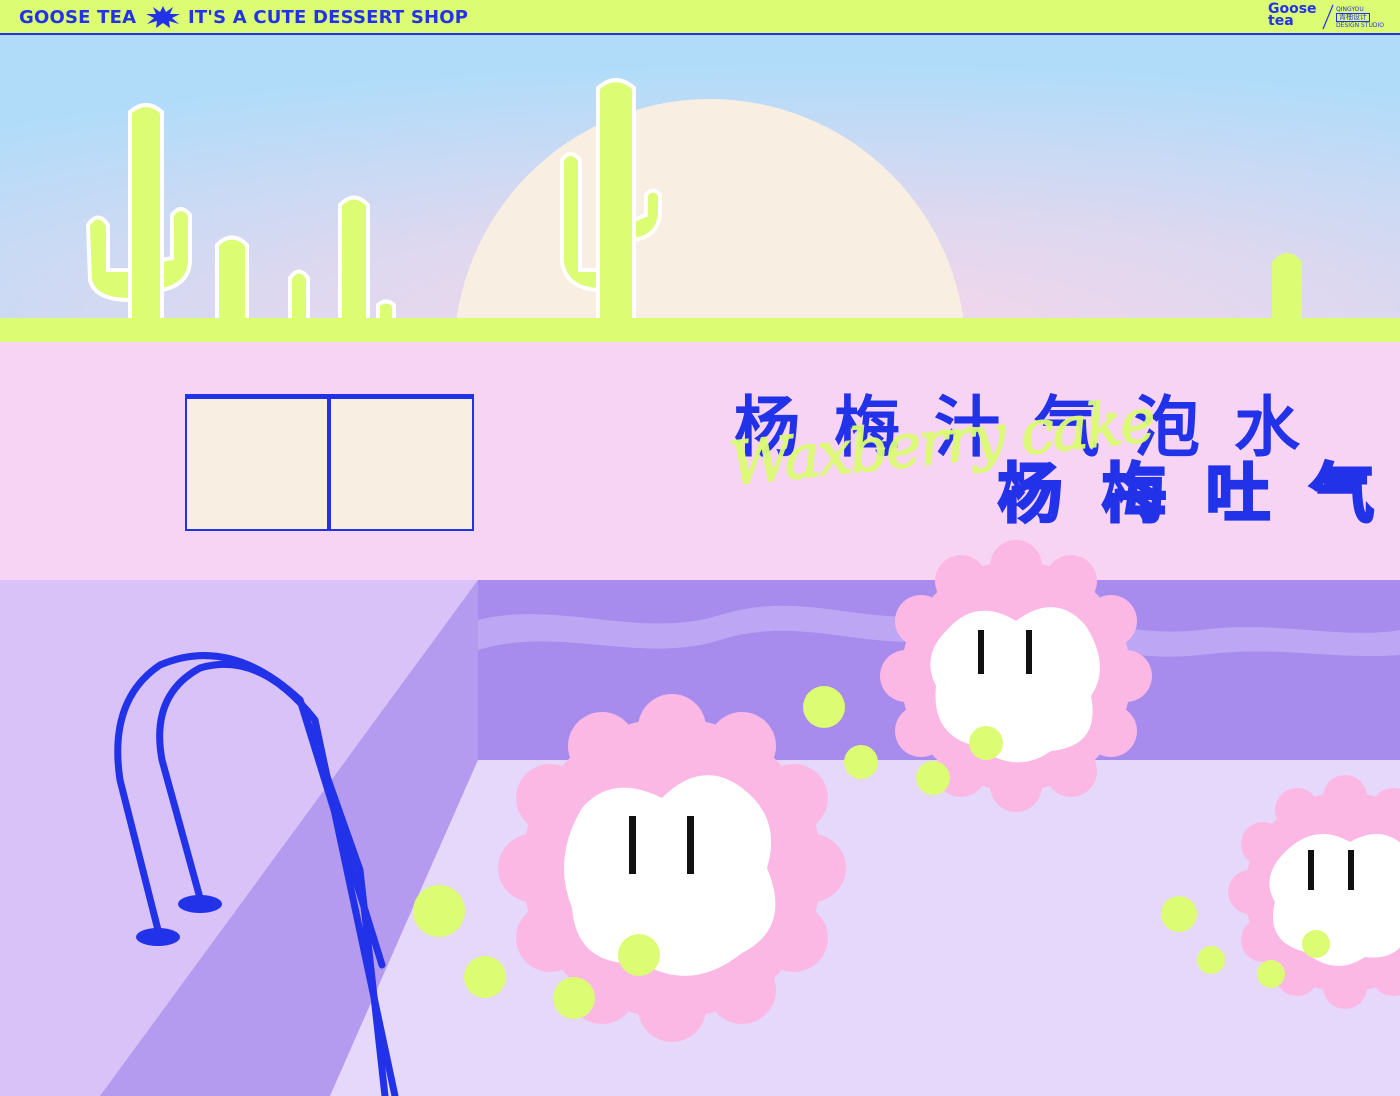 This screenshot has width=1400, height=1096. What do you see at coordinates (1292, 15) in the screenshot?
I see `goose-tea-logo: Goose tea` at bounding box center [1292, 15].